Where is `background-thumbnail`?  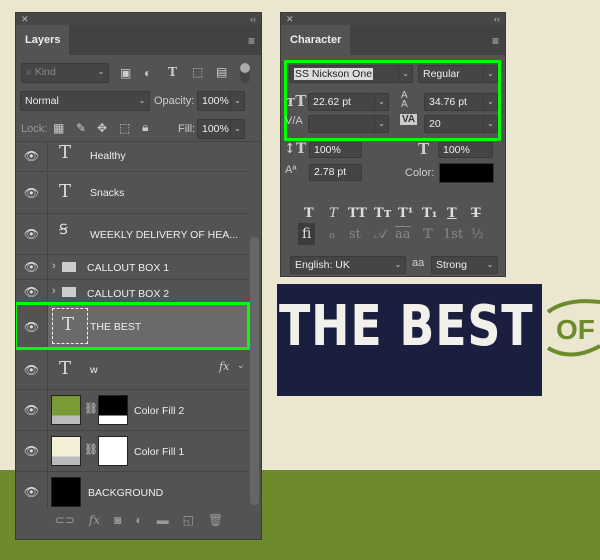
background-thumbnail is located at coordinates (66, 492).